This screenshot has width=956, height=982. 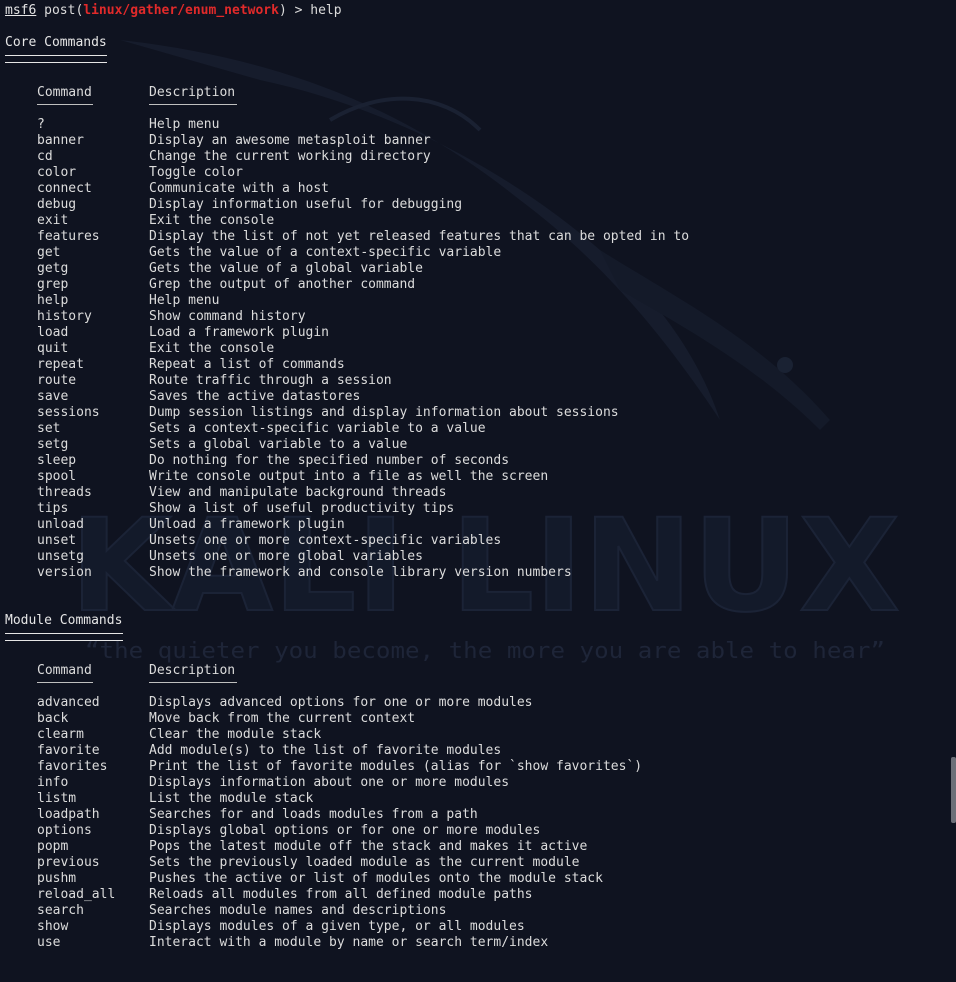 I want to click on table-row: color Toggle color, so click(x=490, y=173).